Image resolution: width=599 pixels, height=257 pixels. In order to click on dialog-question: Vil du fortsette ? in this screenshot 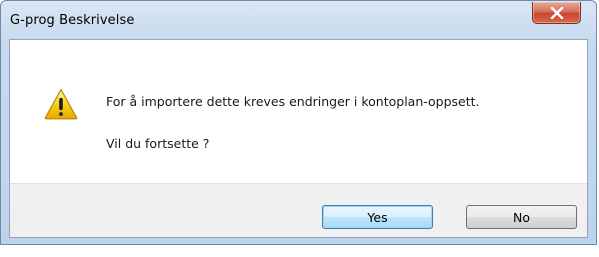, I will do `click(158, 143)`.